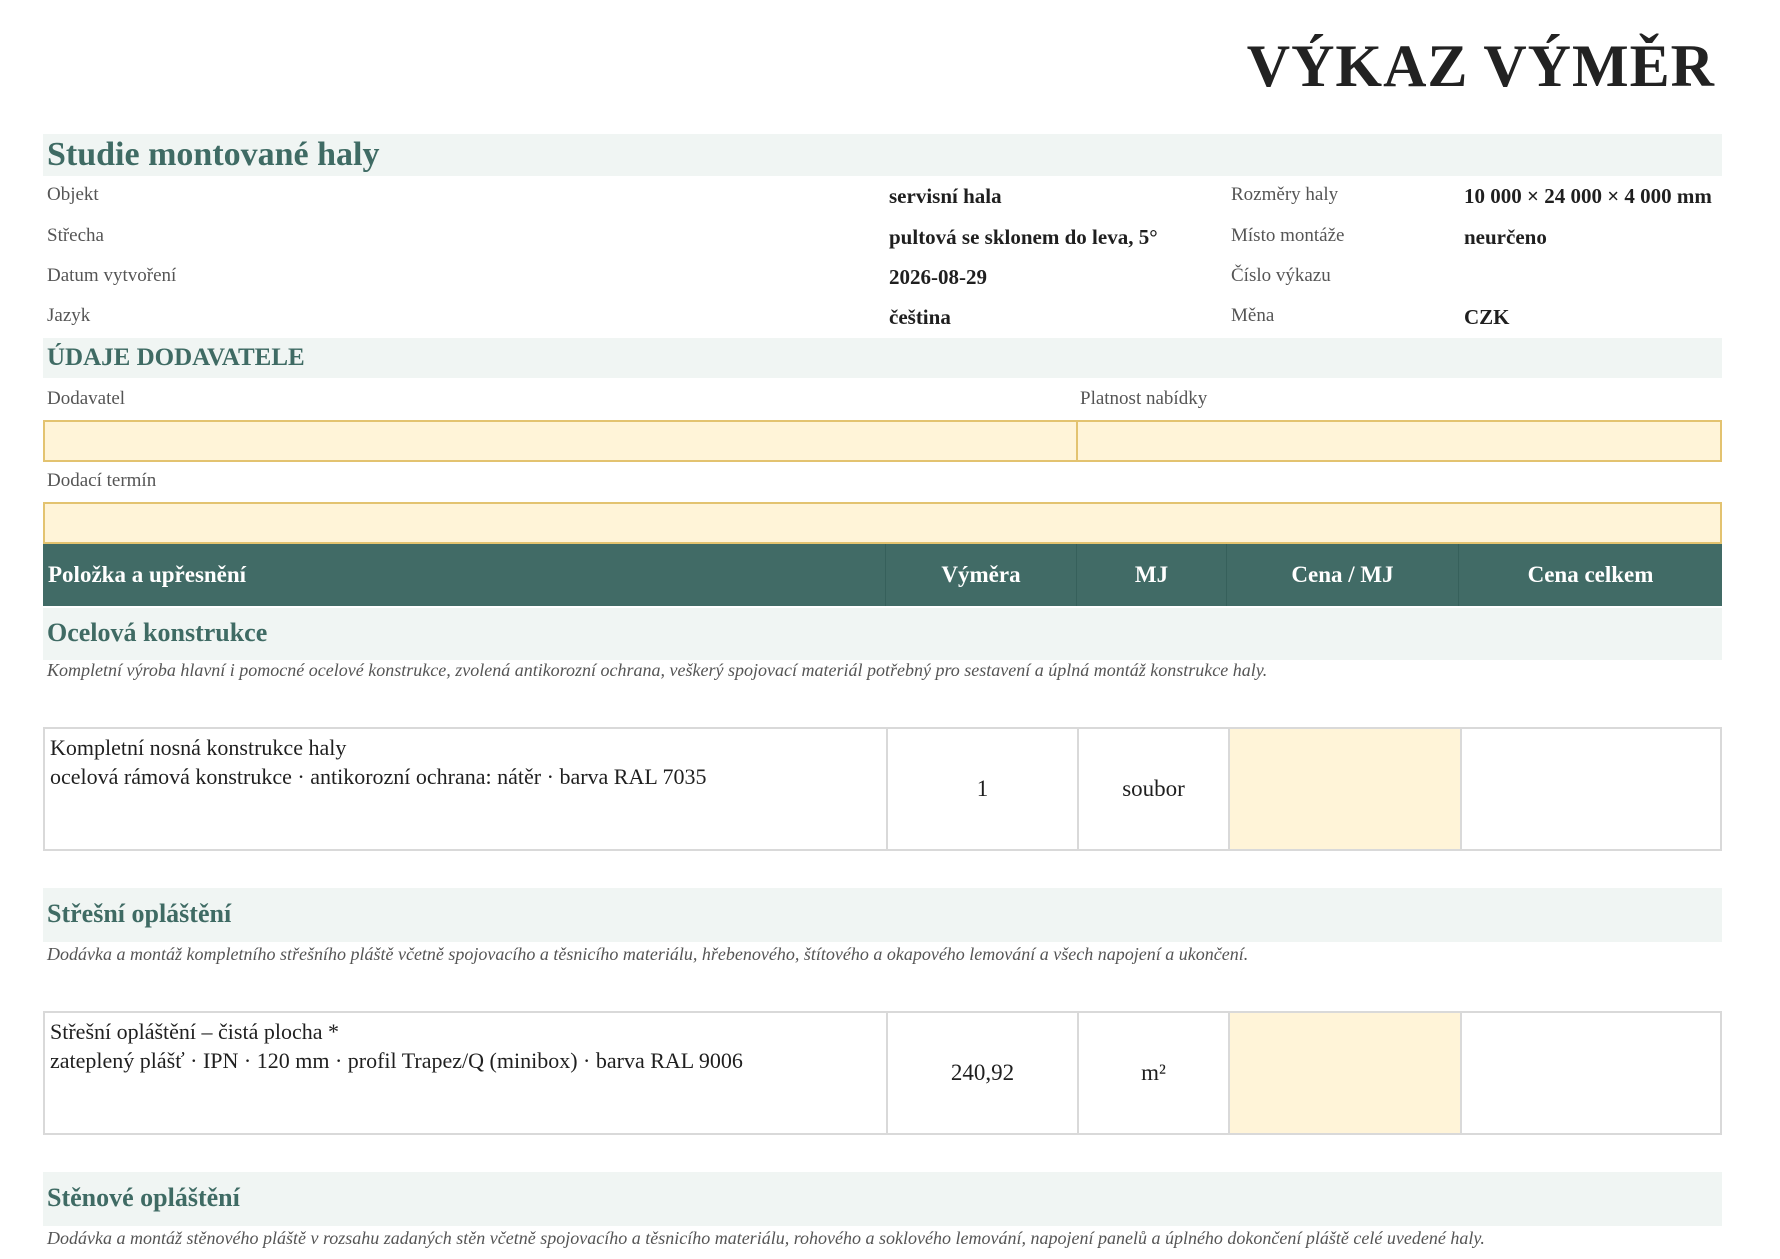  Describe the element at coordinates (882, 1199) in the screenshot. I see `section-title-band: Stěnové opláštění` at that location.